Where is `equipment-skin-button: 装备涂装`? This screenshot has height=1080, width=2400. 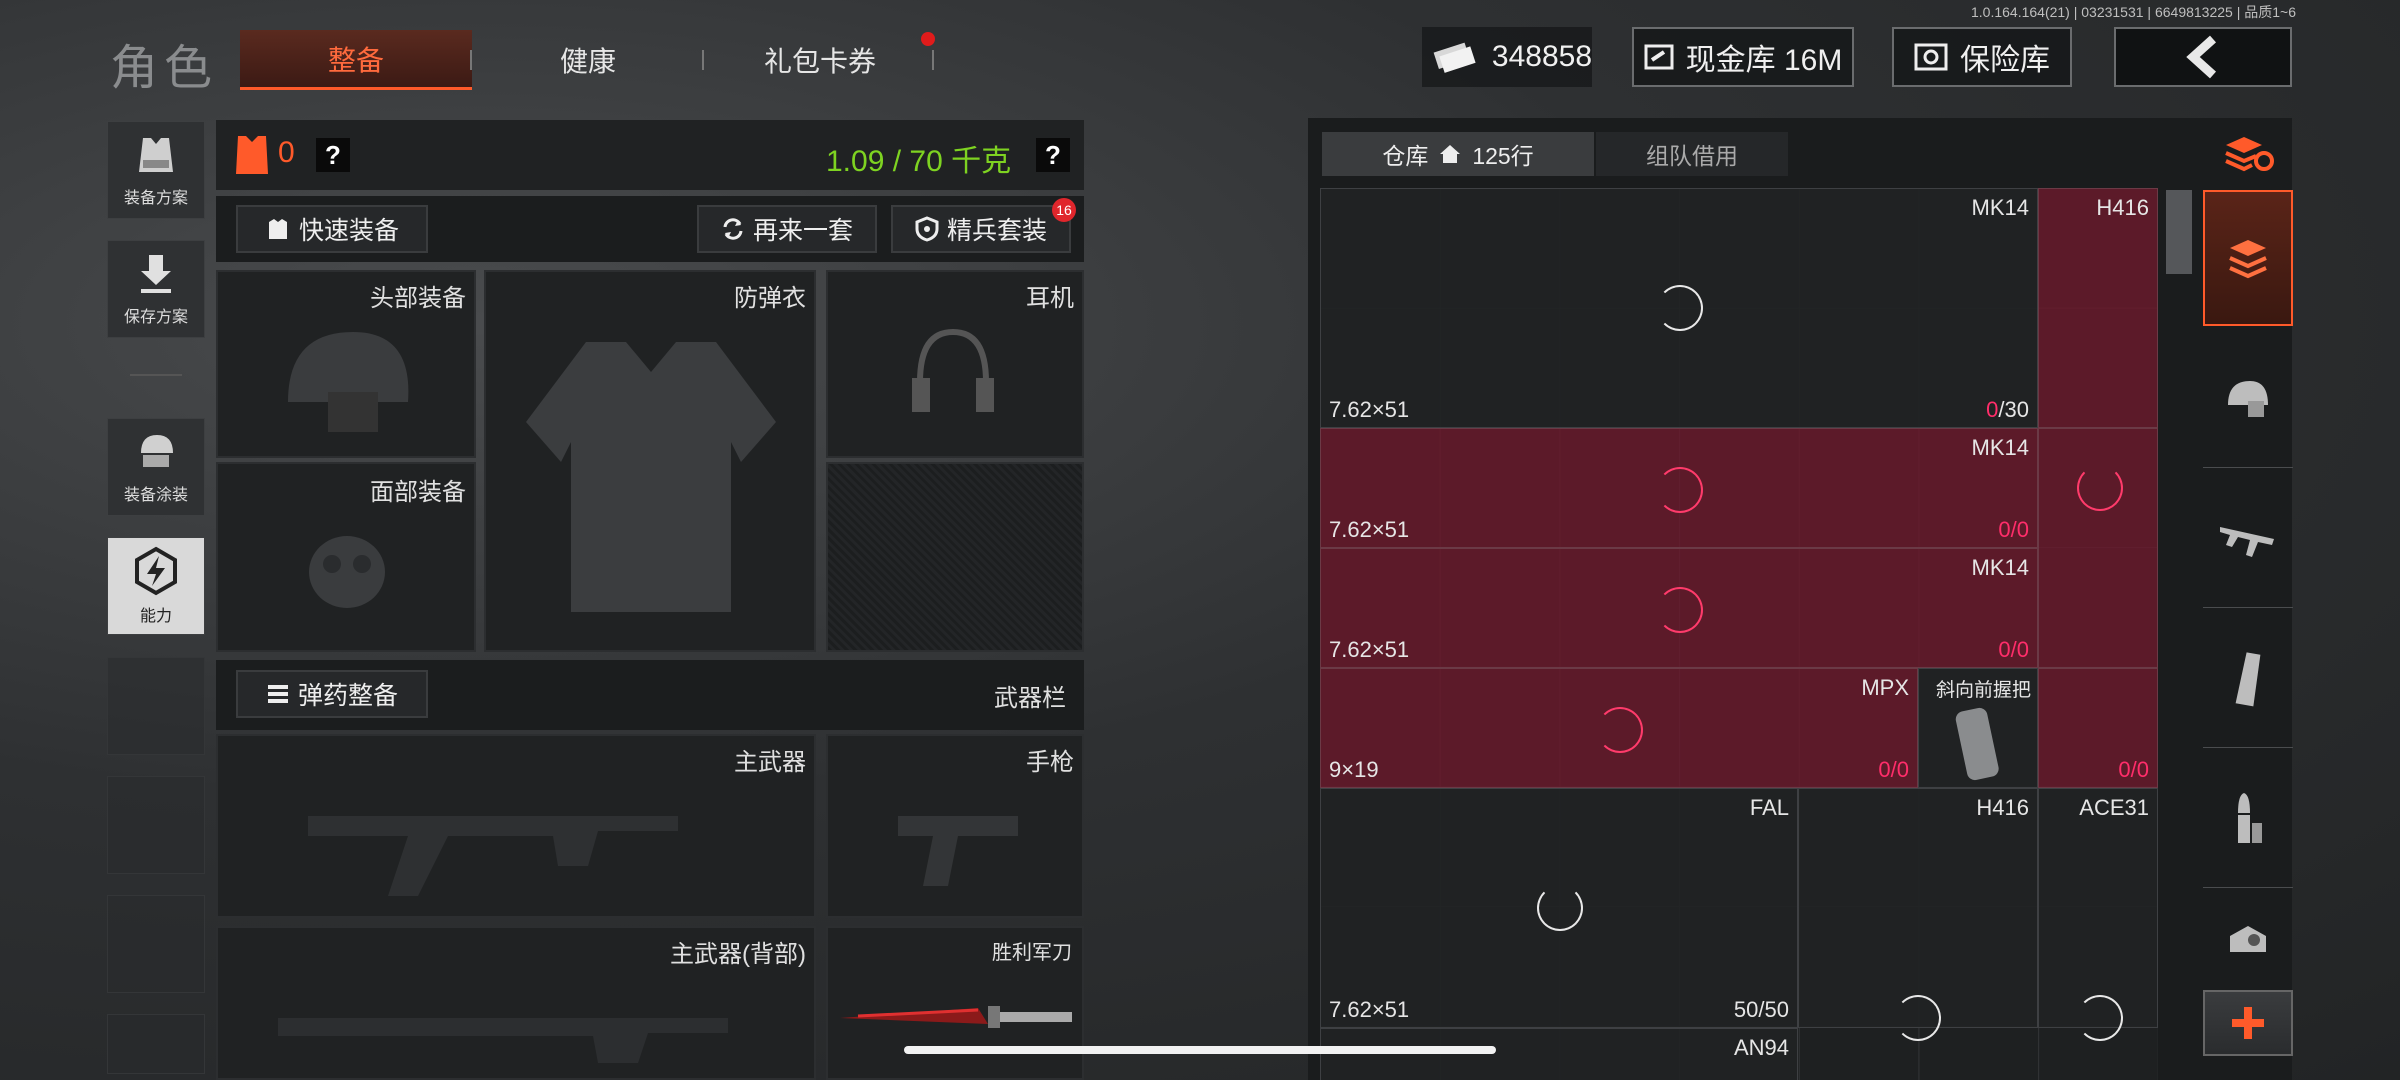 equipment-skin-button: 装备涂装 is located at coordinates (156, 467).